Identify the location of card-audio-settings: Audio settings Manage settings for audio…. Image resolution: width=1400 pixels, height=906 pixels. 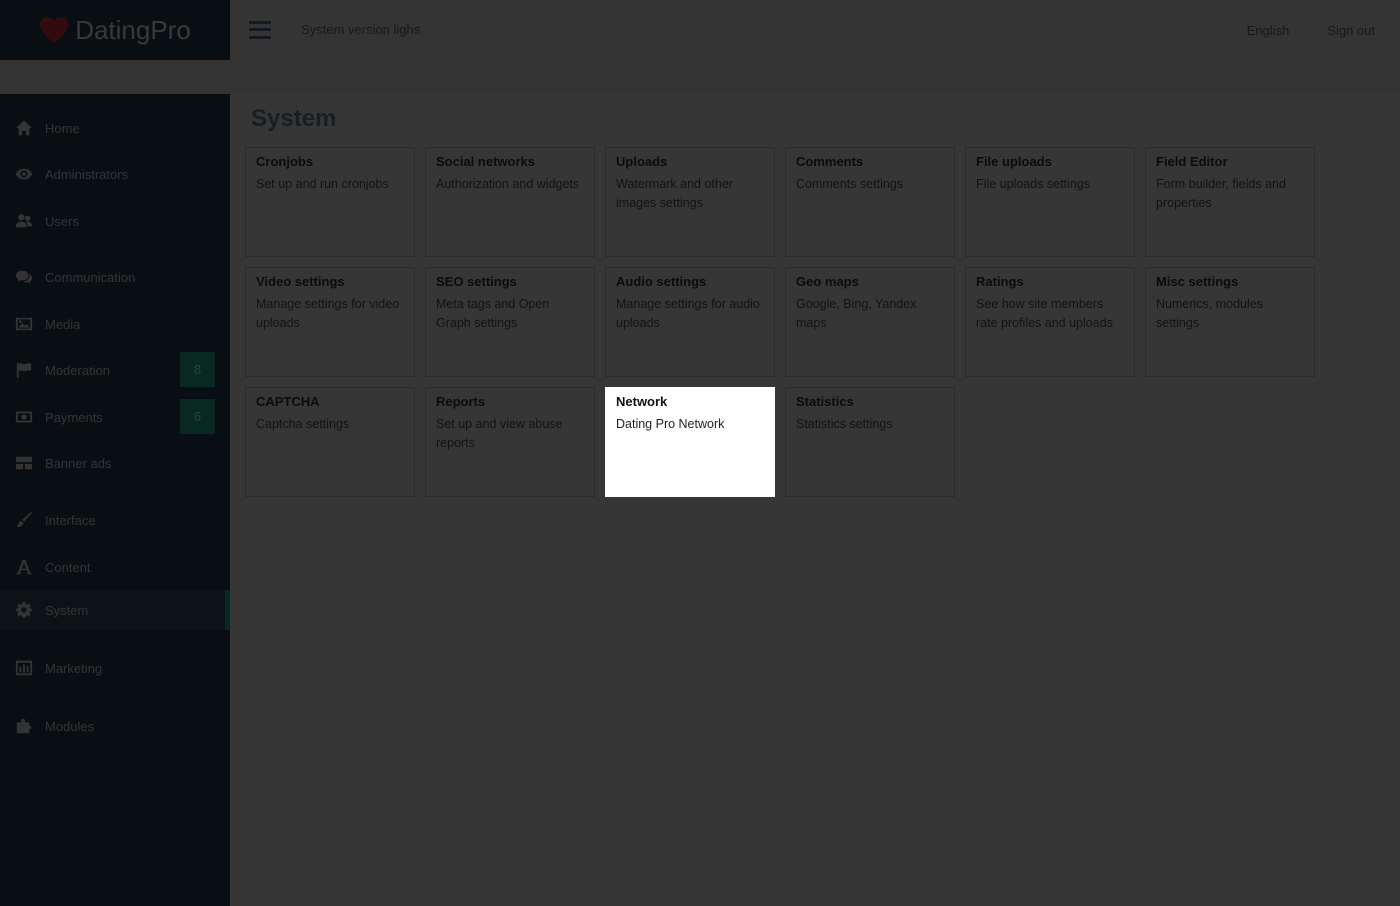
(690, 322).